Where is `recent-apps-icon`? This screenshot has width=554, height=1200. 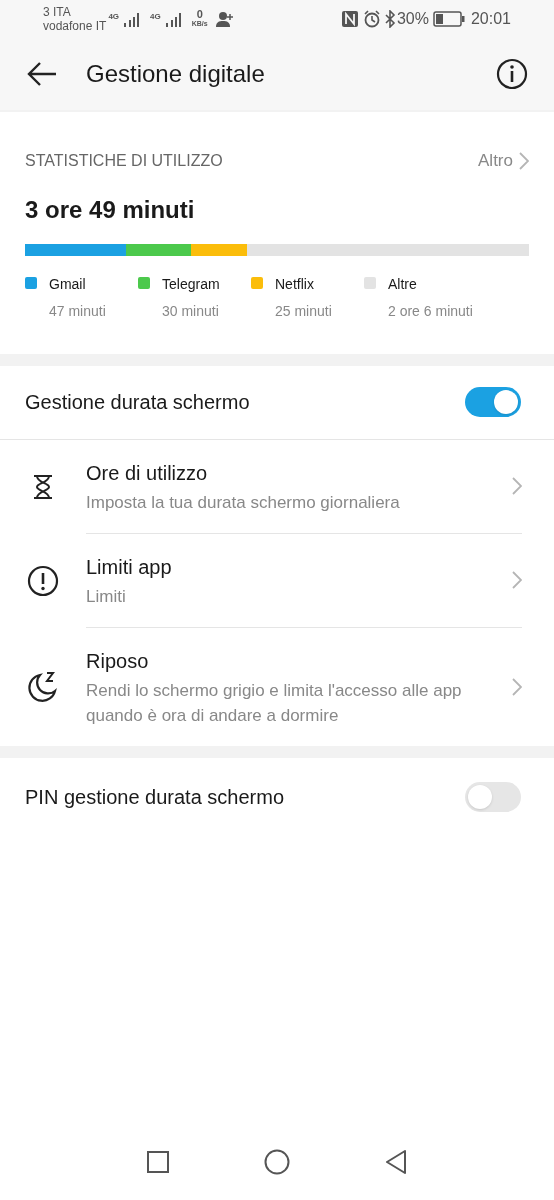
recent-apps-icon is located at coordinates (158, 1162).